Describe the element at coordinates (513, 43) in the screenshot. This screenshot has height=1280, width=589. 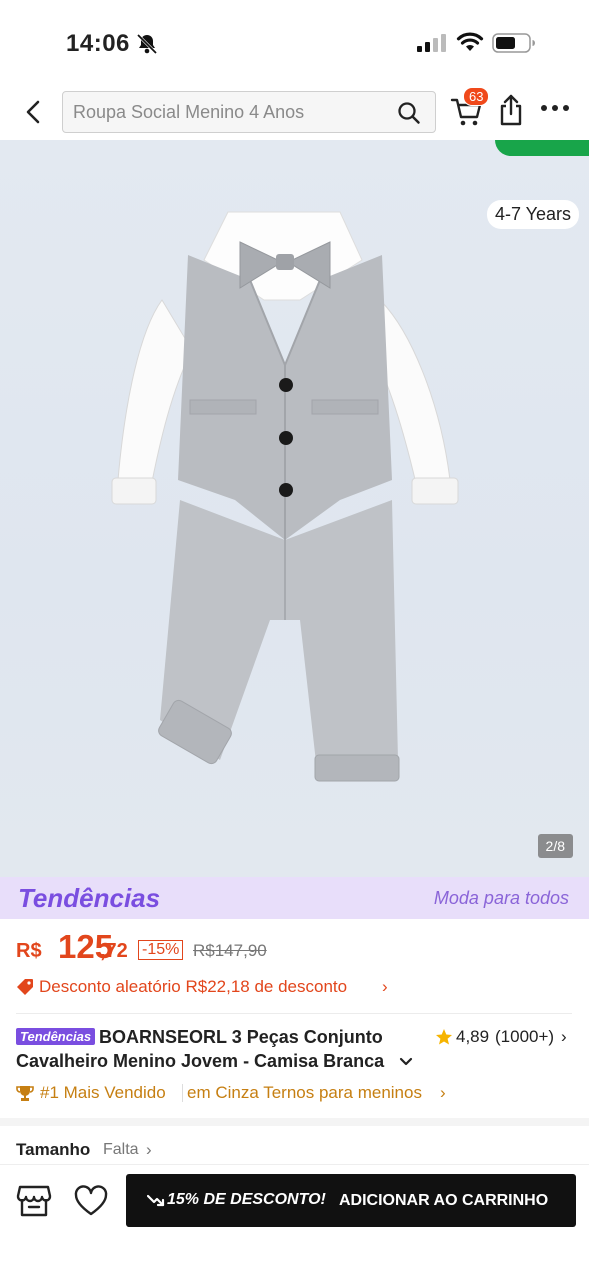
I see `battery-icon` at that location.